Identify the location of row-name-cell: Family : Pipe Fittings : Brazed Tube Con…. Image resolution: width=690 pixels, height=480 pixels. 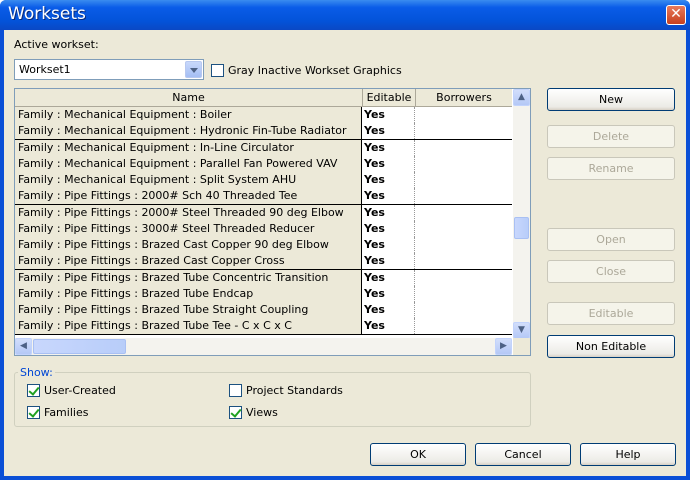
(188, 277).